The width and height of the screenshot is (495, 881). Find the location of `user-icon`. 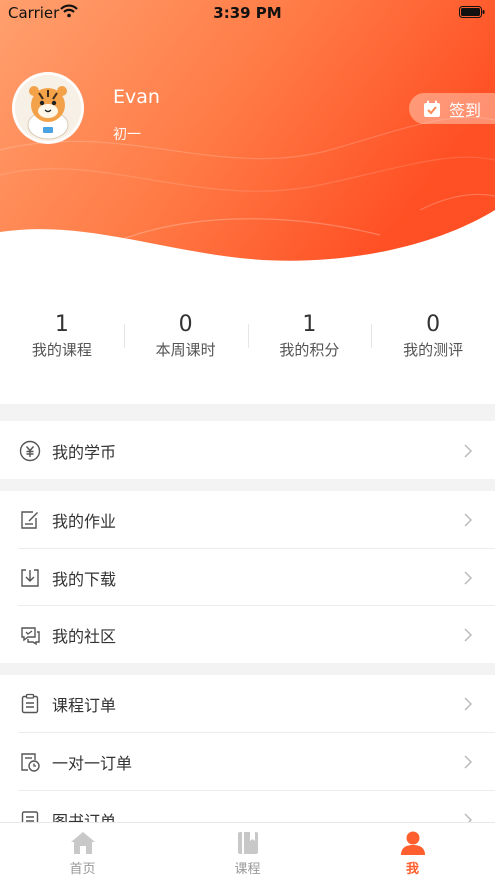

user-icon is located at coordinates (412, 843).